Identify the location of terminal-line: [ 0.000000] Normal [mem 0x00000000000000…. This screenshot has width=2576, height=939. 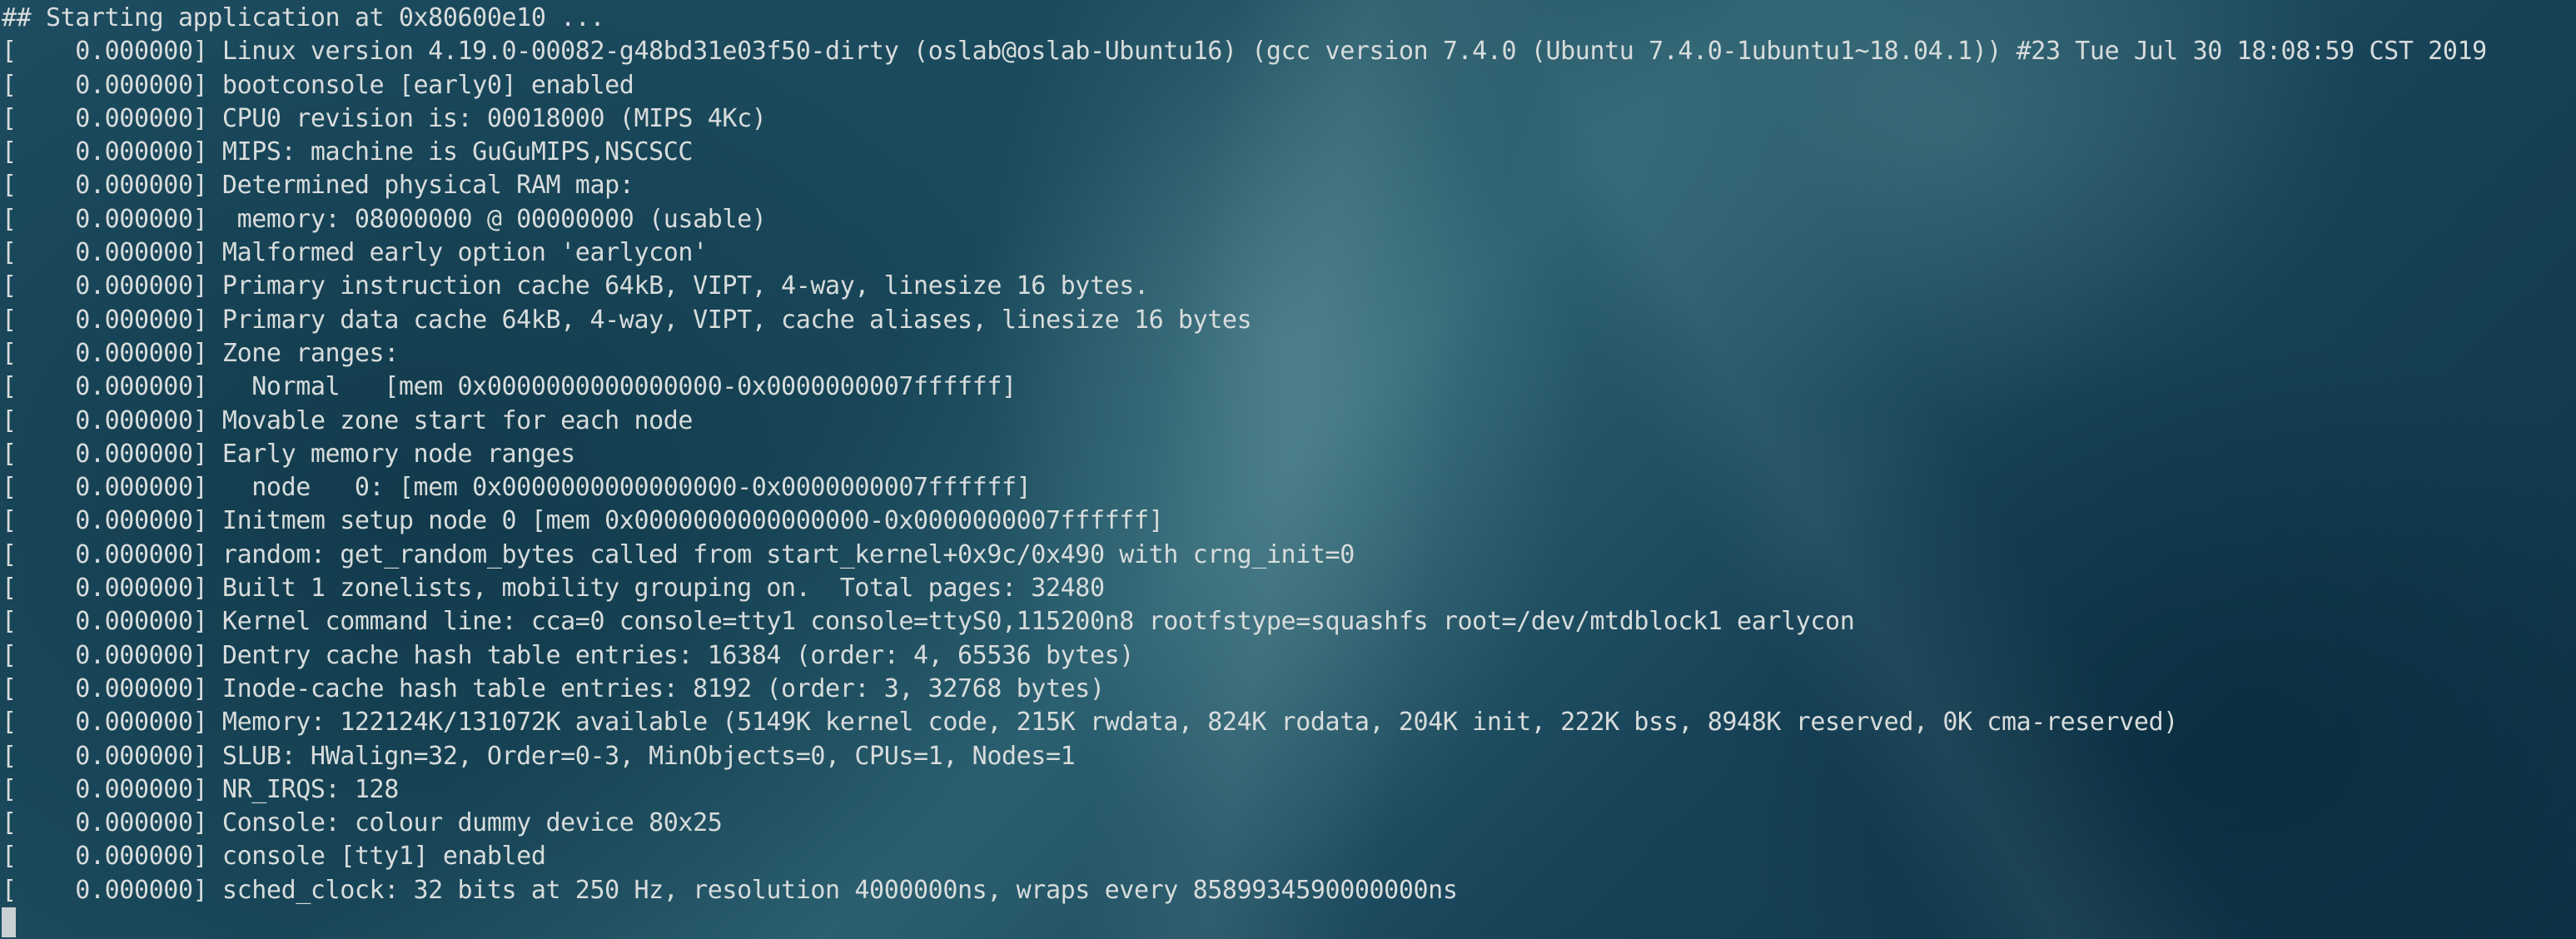
(509, 387).